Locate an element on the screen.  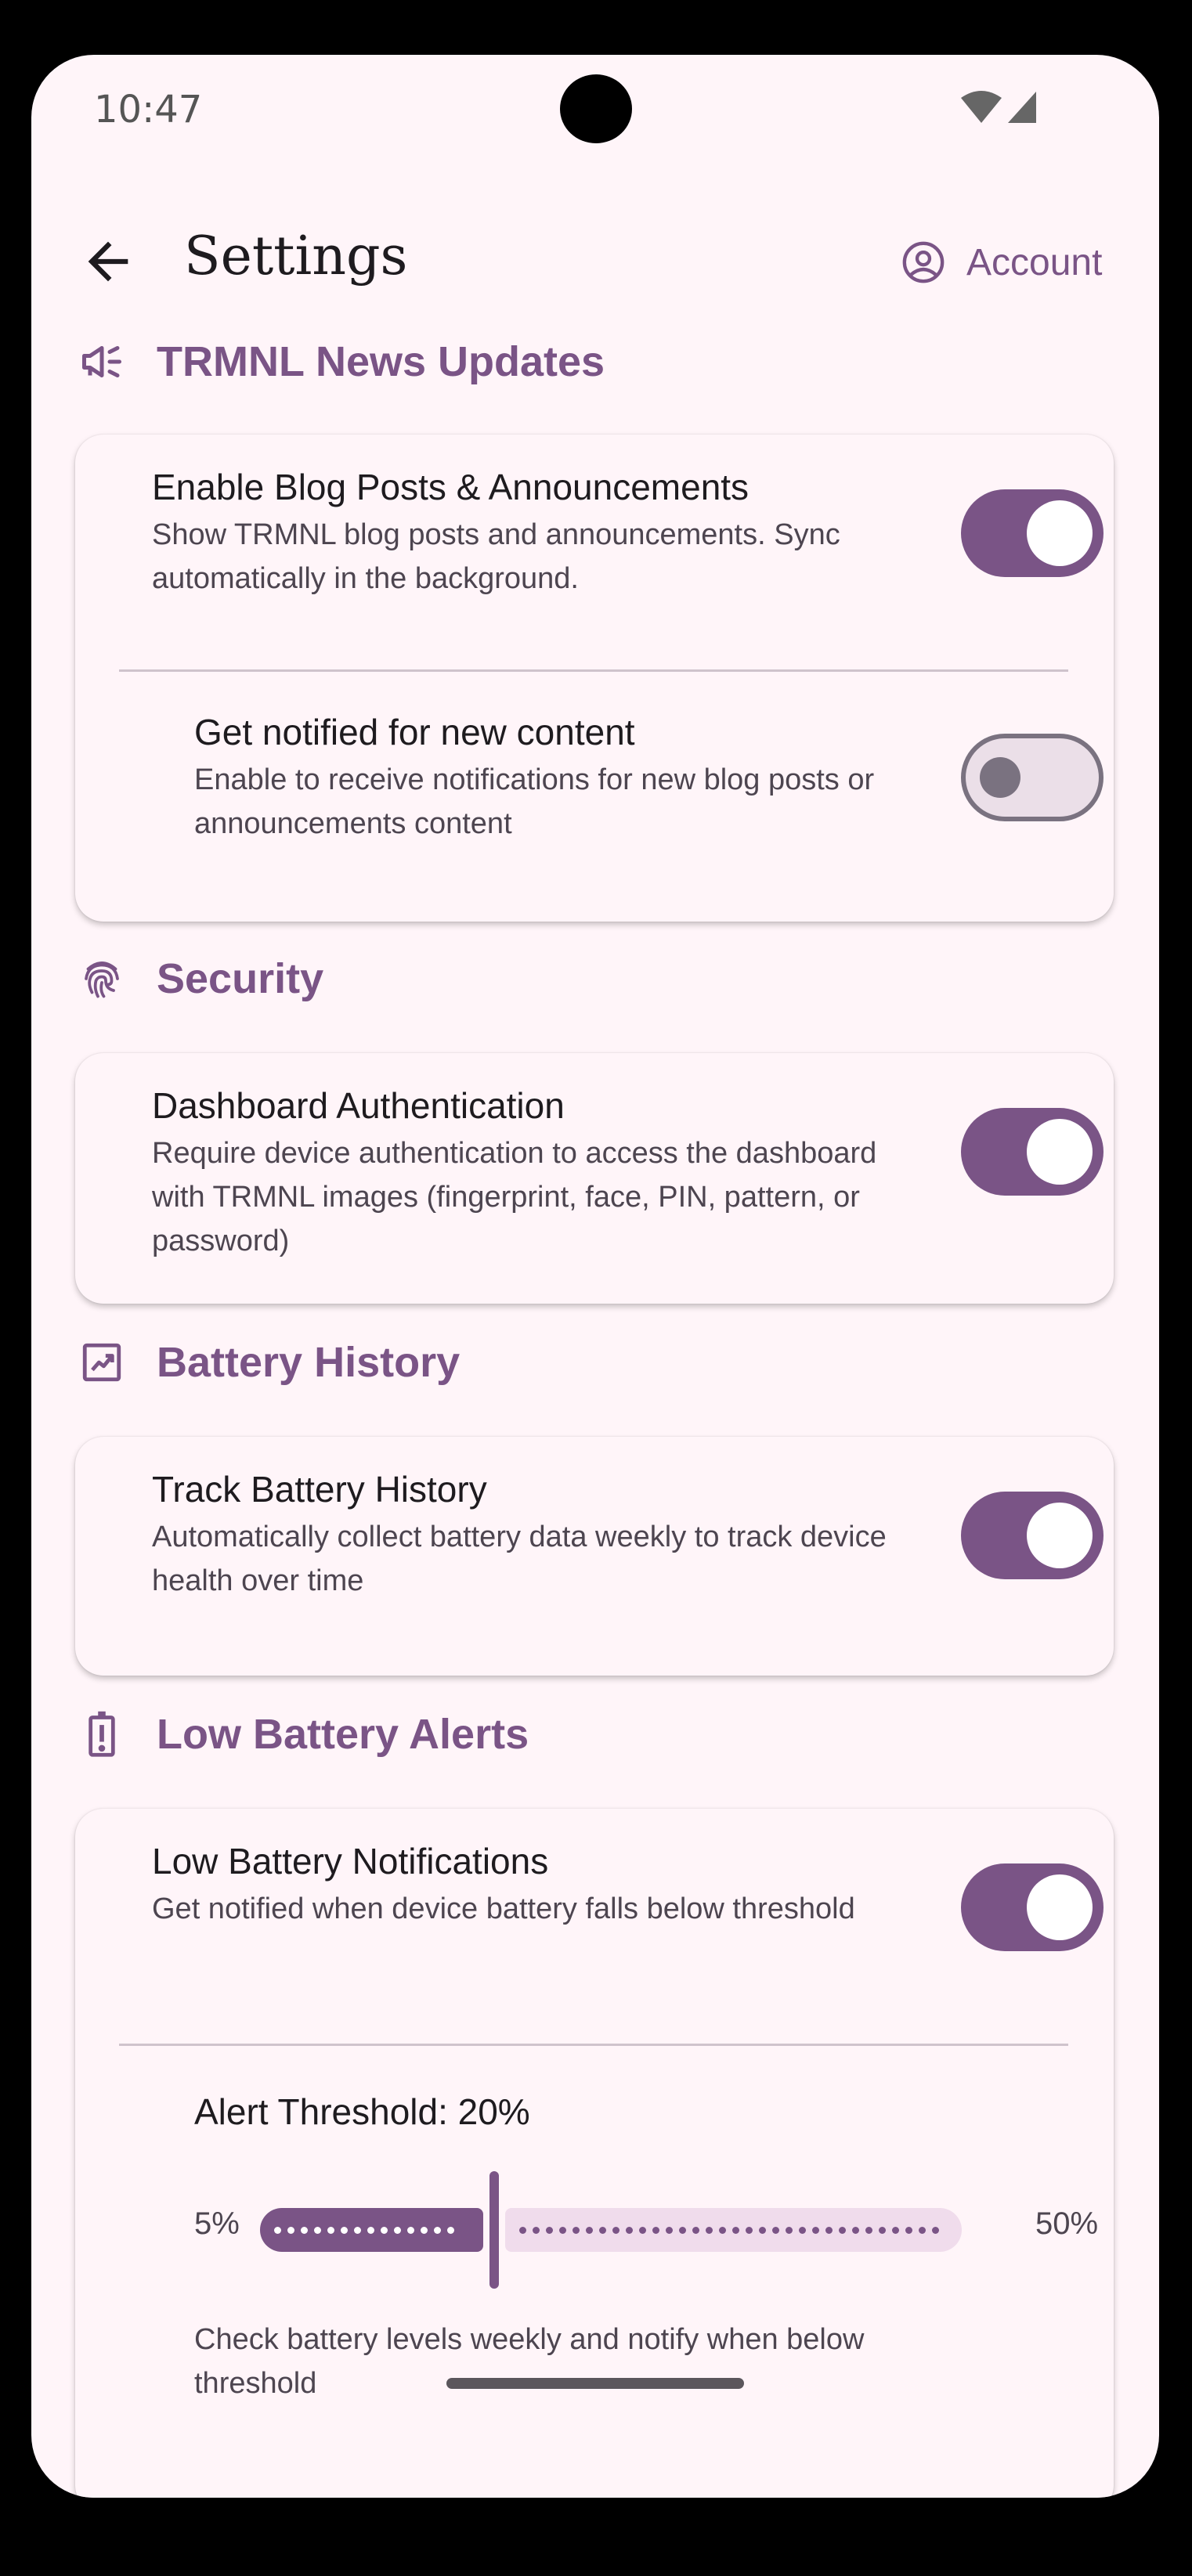
signal-icon is located at coordinates (1022, 107).